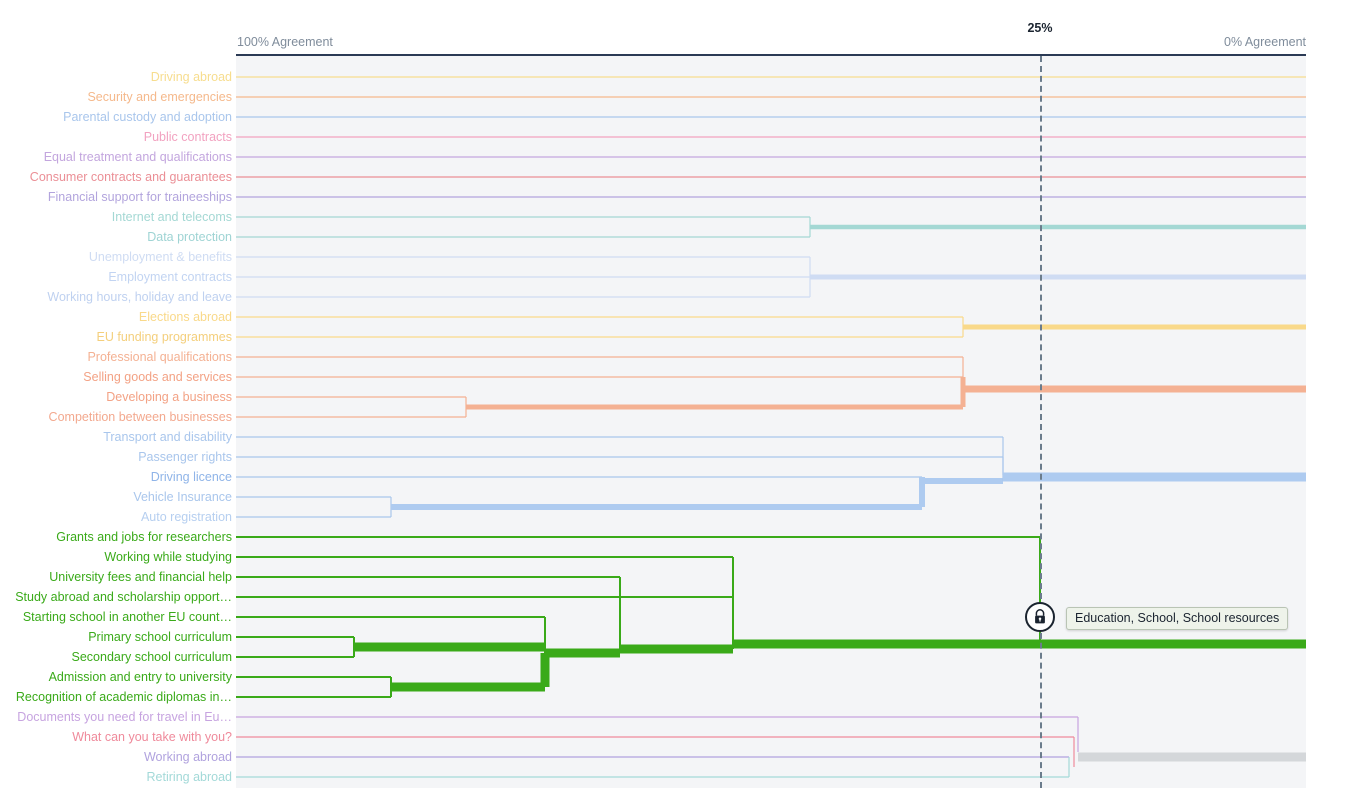 The width and height of the screenshot is (1348, 788). Describe the element at coordinates (1041, 422) in the screenshot. I see `cut-threshold-line` at that location.